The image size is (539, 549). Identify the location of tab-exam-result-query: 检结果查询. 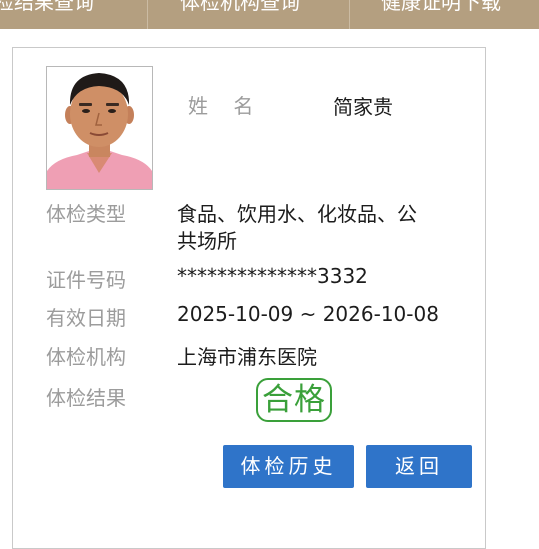
(47, 14).